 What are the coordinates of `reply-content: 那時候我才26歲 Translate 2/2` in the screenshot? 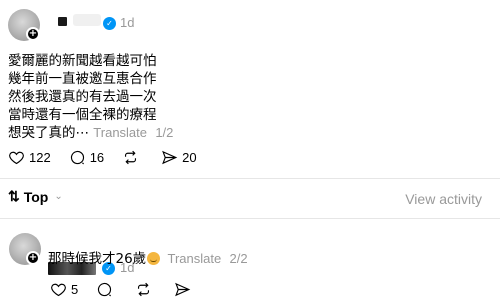 It's located at (148, 259).